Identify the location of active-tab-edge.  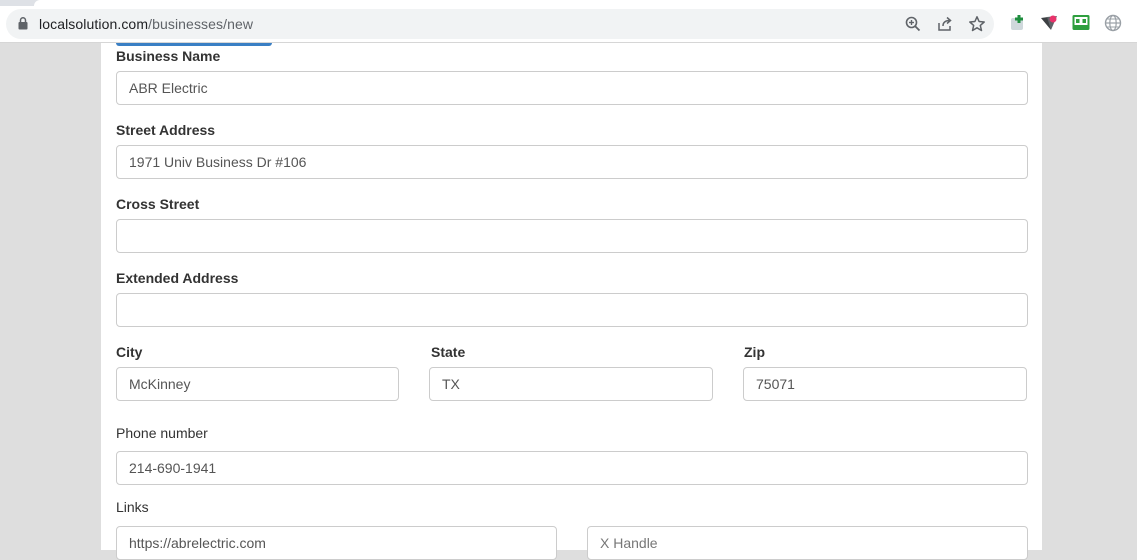
(585, 3).